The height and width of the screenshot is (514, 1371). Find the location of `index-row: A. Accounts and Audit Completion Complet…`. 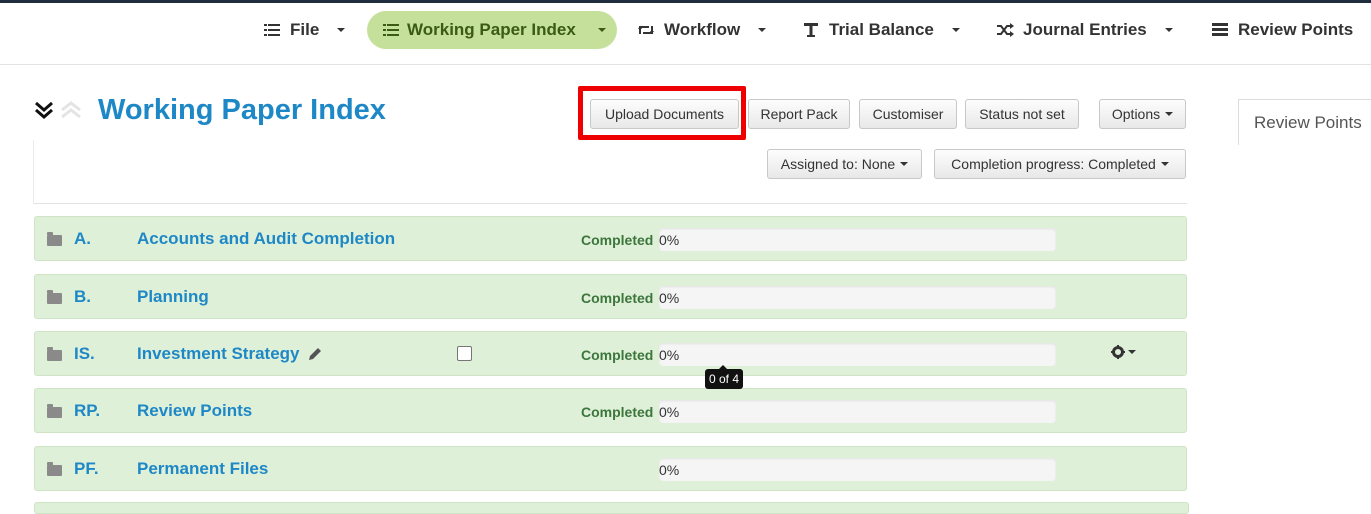

index-row: A. Accounts and Audit Completion Complet… is located at coordinates (610, 238).